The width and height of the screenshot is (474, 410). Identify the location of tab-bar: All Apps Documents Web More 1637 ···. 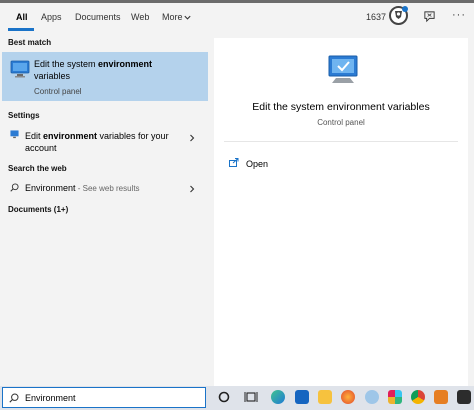
(237, 17).